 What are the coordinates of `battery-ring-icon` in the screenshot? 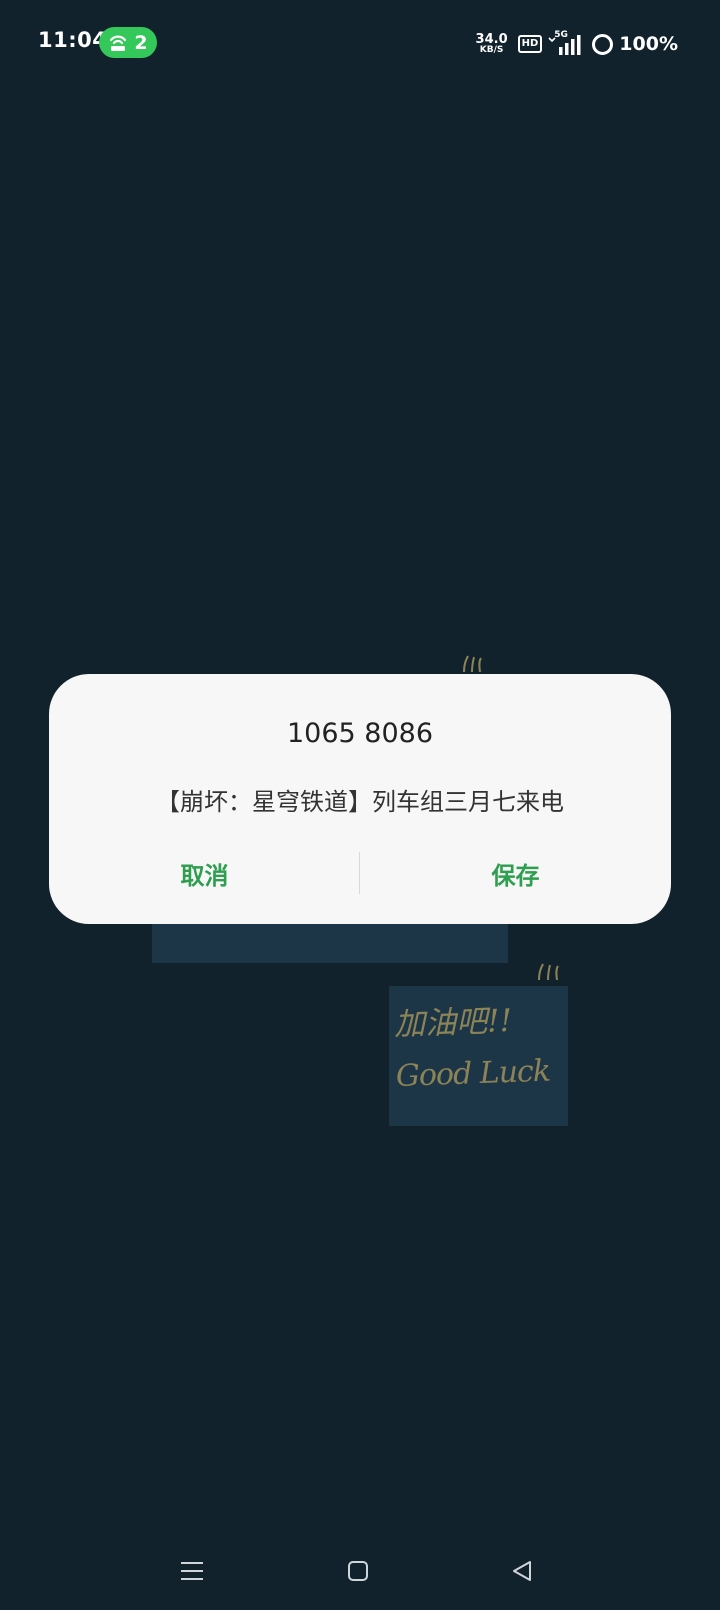 It's located at (603, 44).